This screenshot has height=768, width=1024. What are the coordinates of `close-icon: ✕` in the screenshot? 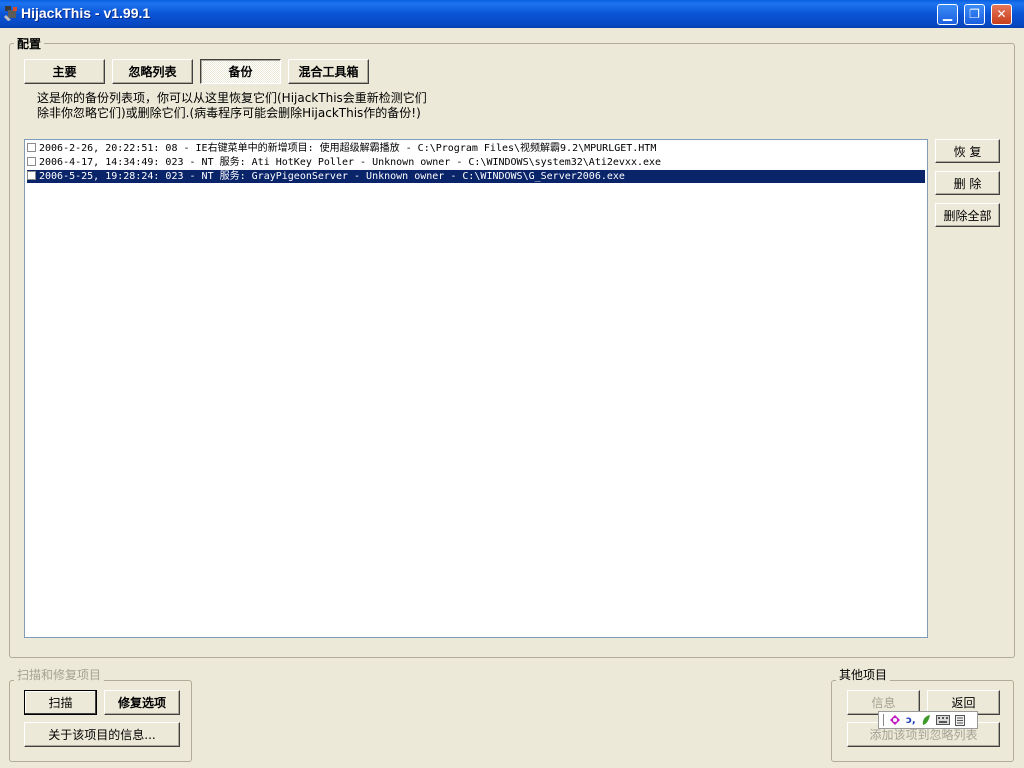 It's located at (1001, 14).